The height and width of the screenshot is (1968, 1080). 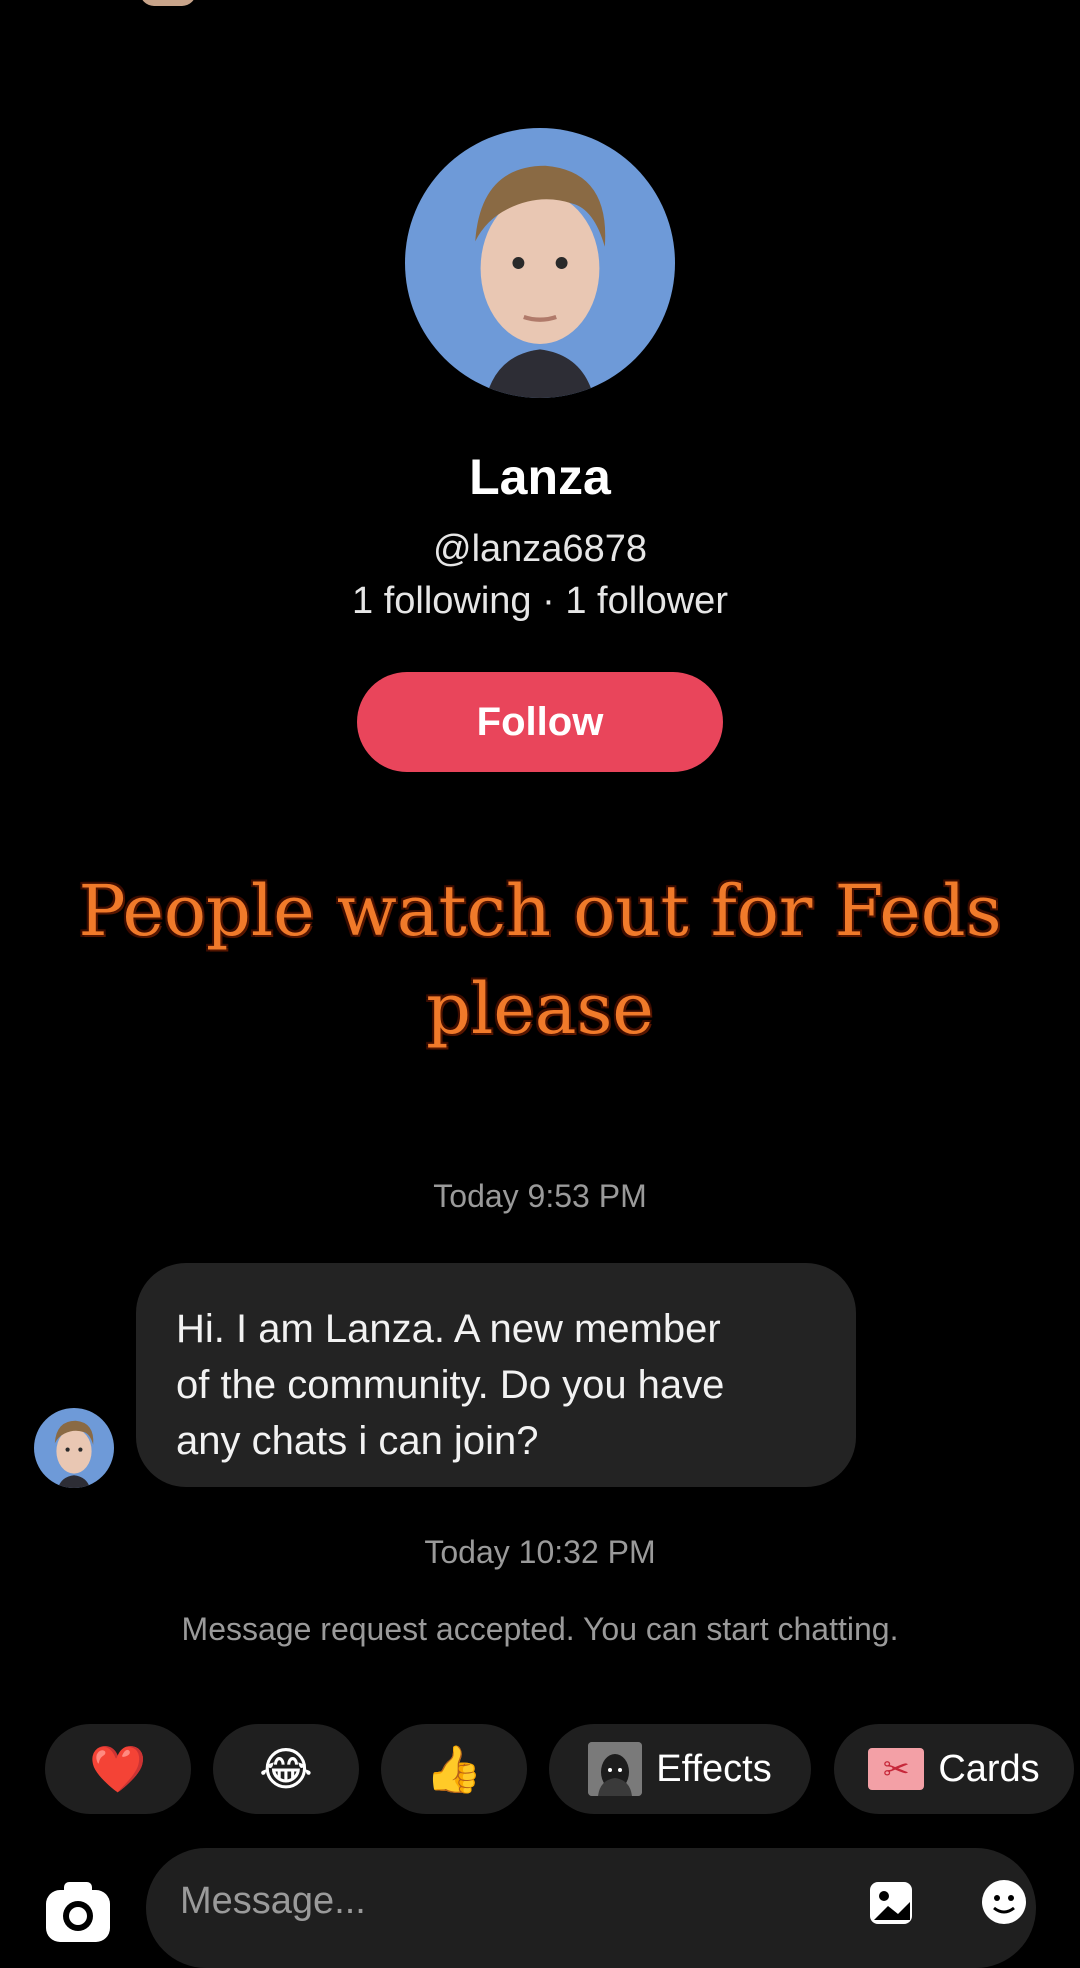 I want to click on thumbs-up-reaction-button: 👍, so click(x=454, y=1769).